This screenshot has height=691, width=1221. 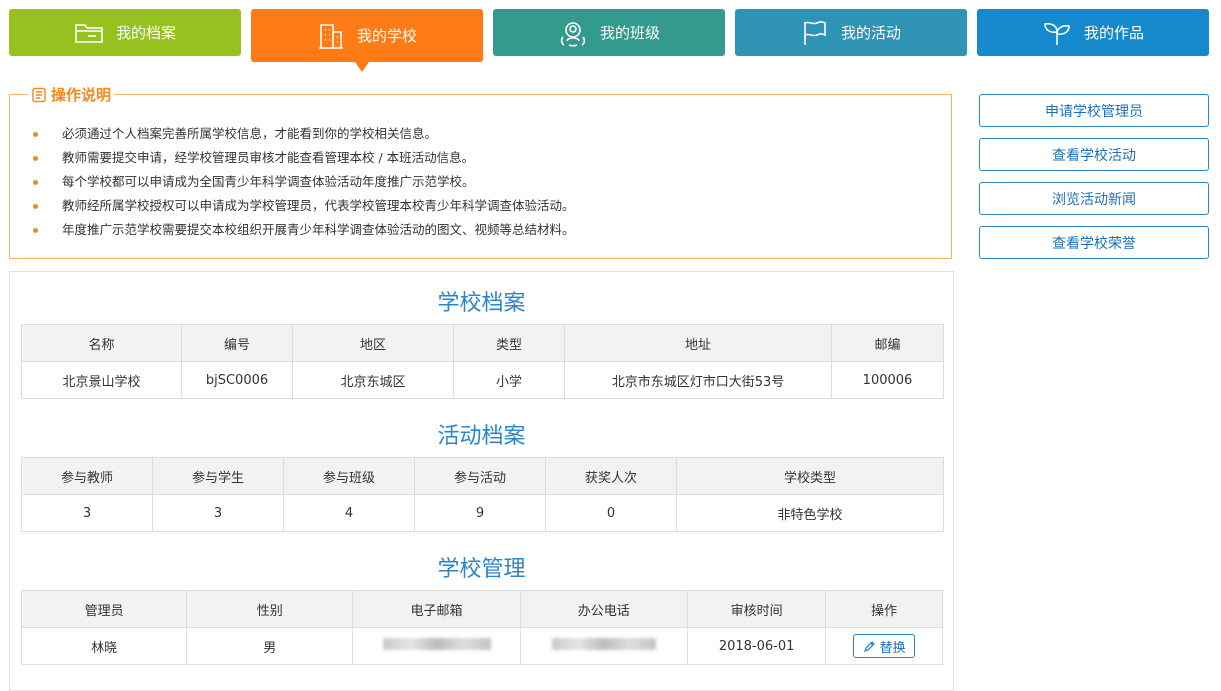 What do you see at coordinates (887, 380) in the screenshot?
I see `school-postcode: 100006` at bounding box center [887, 380].